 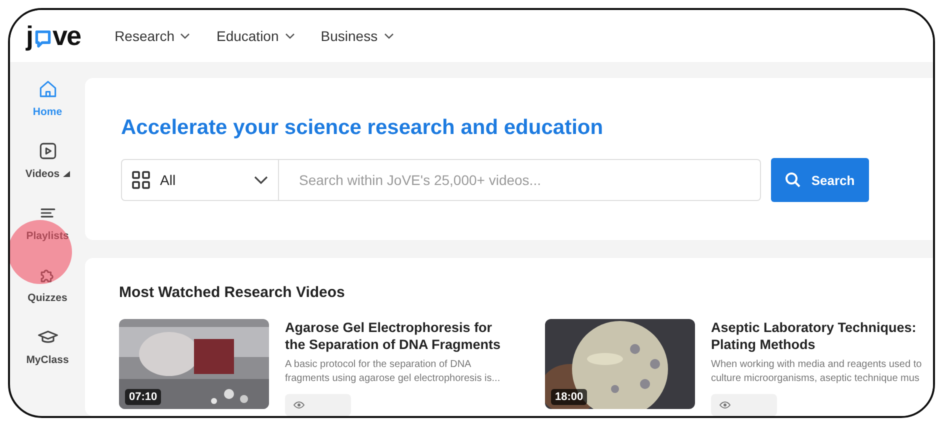 What do you see at coordinates (48, 160) in the screenshot?
I see `sidebar-item: Videos` at bounding box center [48, 160].